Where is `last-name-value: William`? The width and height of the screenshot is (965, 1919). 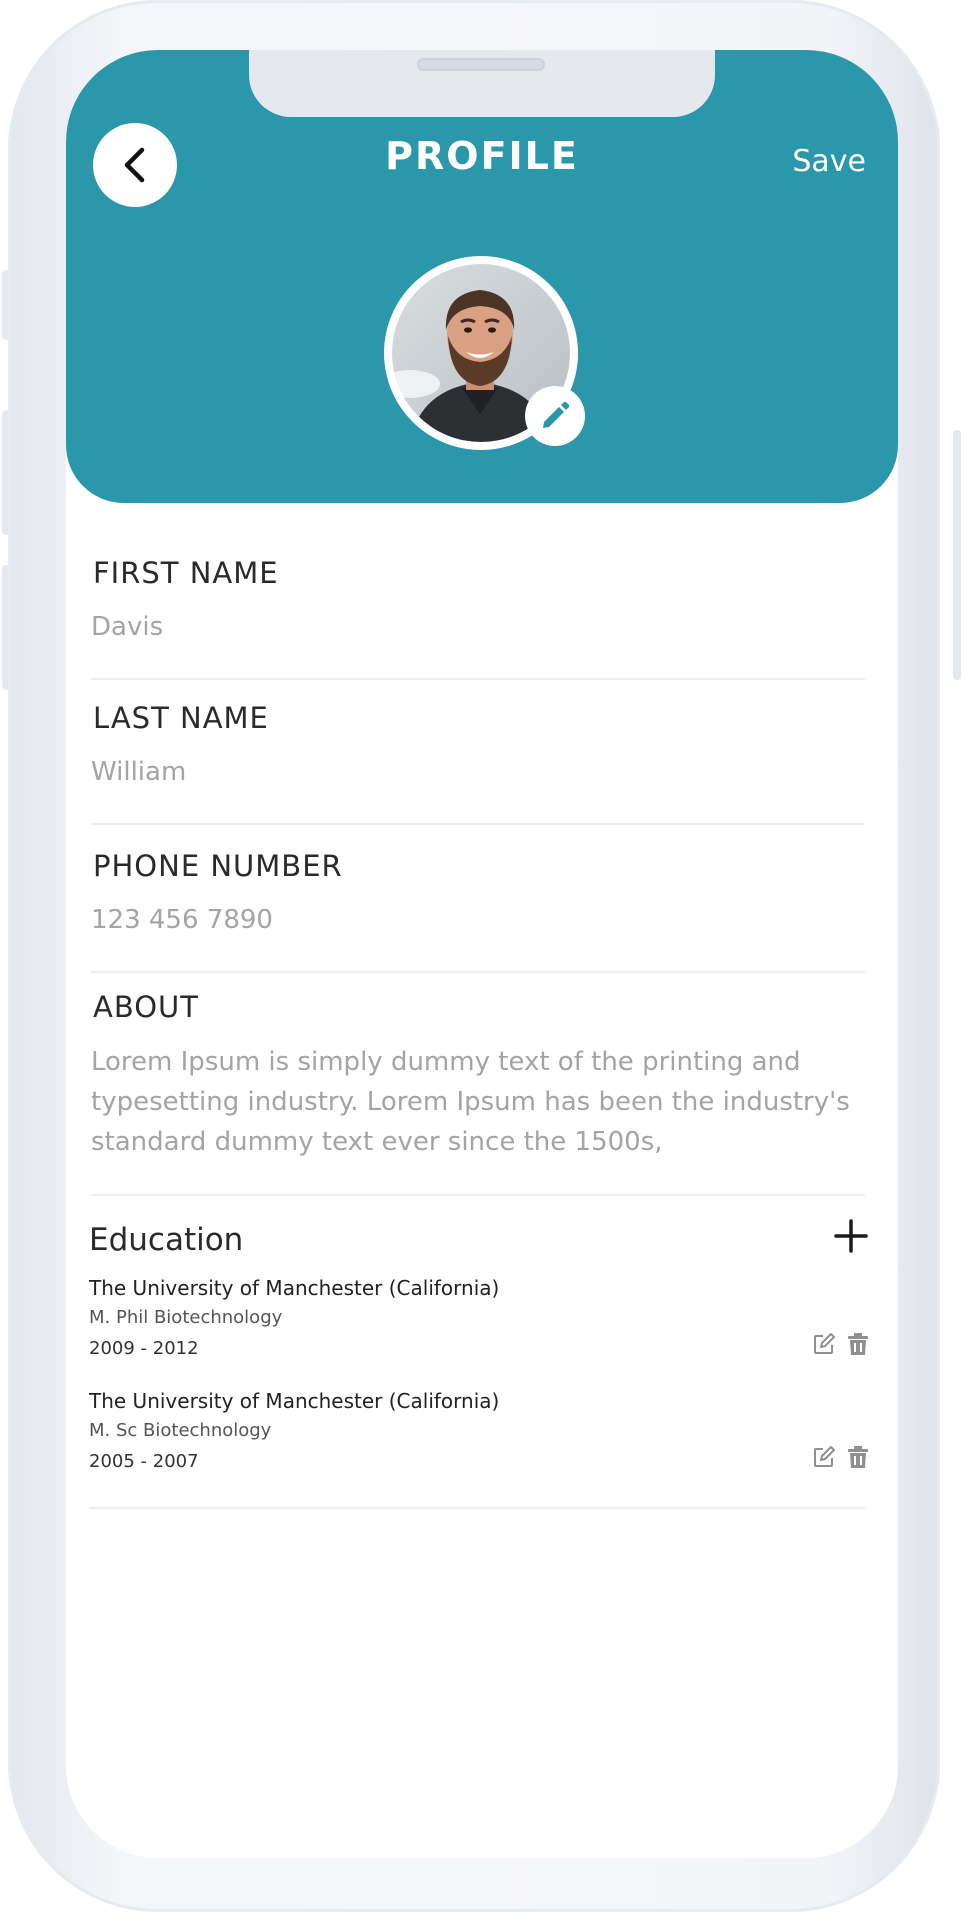
last-name-value: William is located at coordinates (138, 772).